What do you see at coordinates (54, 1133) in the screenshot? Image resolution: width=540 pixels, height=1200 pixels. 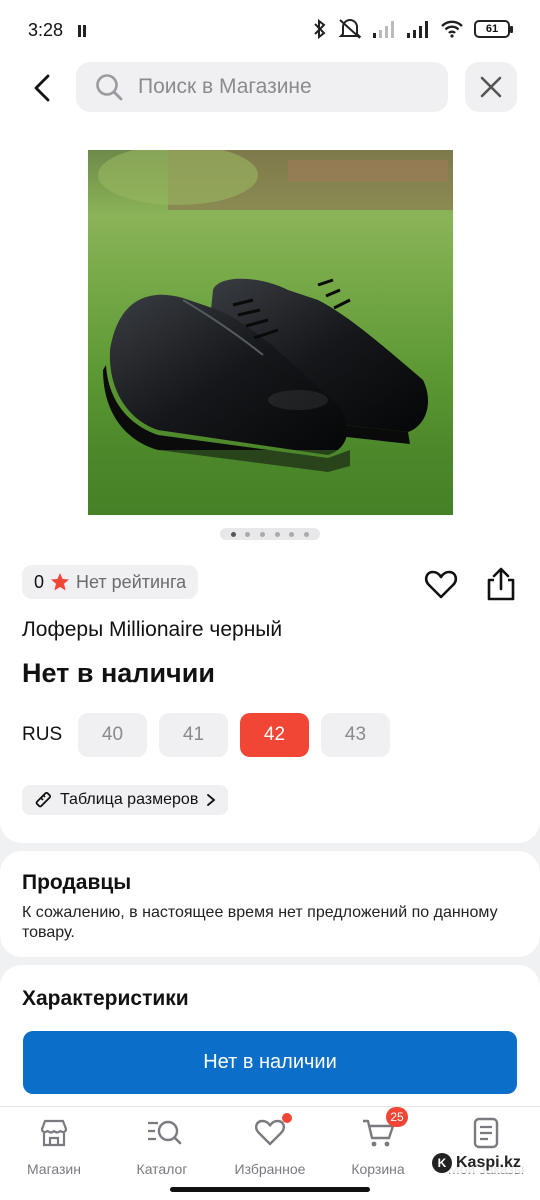 I see `store-icon` at bounding box center [54, 1133].